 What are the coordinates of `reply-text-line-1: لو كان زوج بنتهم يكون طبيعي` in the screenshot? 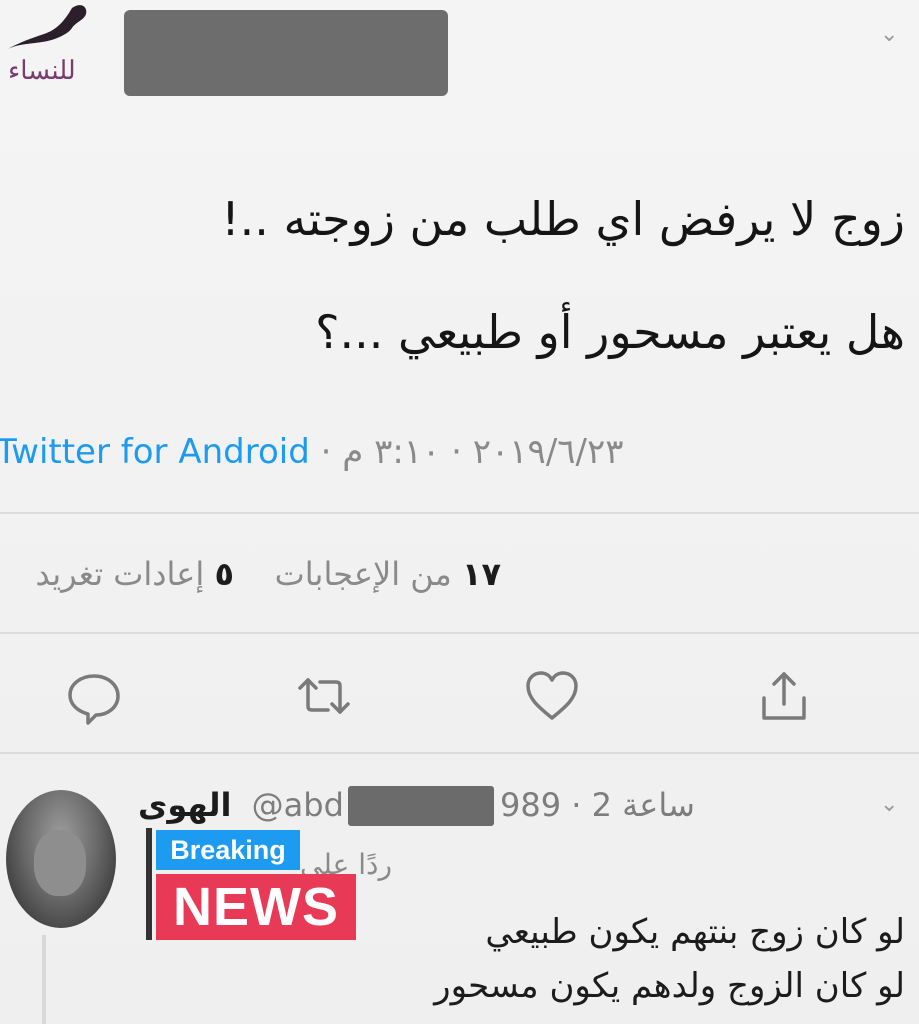 It's located at (695, 932).